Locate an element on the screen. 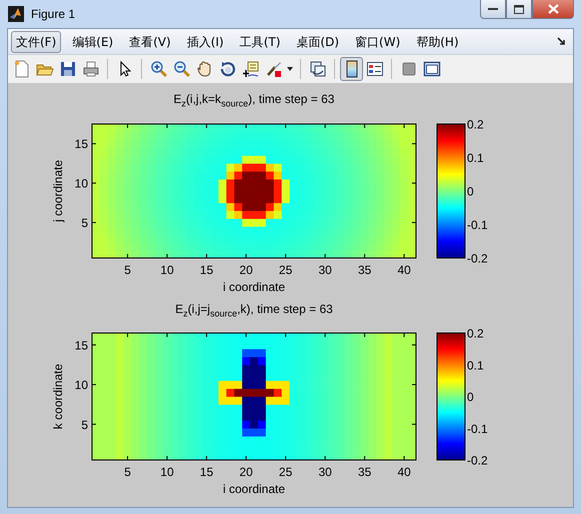 Image resolution: width=581 pixels, height=514 pixels. dock-arrow-icon is located at coordinates (561, 41).